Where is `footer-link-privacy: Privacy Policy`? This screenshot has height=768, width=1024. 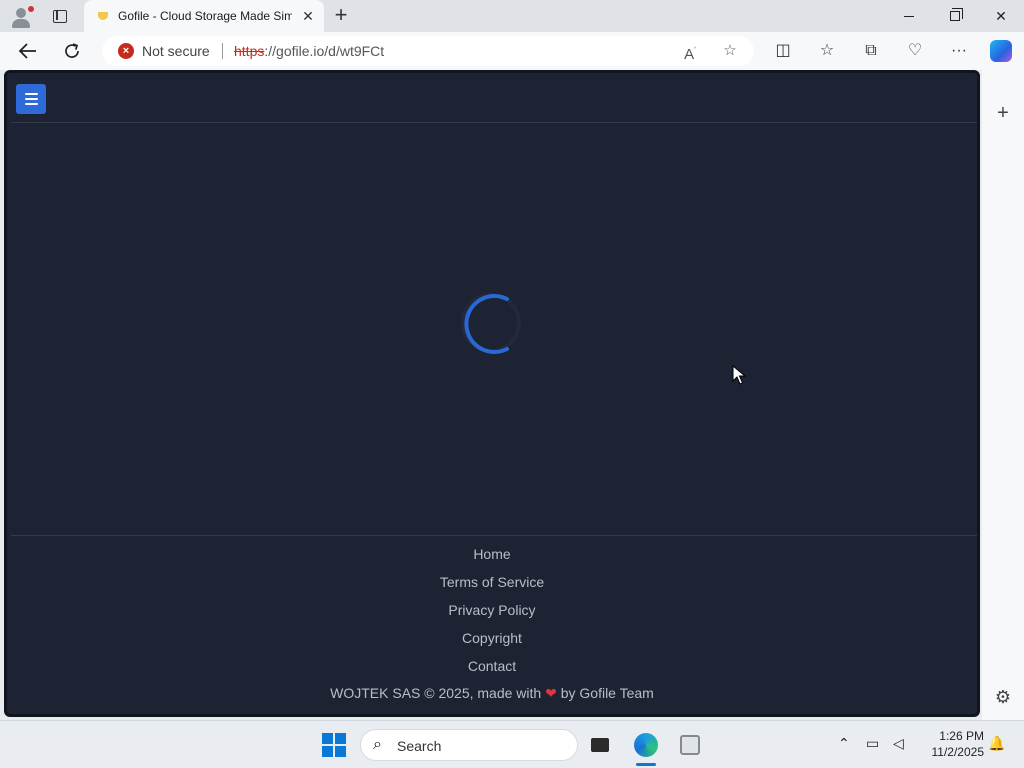 footer-link-privacy: Privacy Policy is located at coordinates (492, 610).